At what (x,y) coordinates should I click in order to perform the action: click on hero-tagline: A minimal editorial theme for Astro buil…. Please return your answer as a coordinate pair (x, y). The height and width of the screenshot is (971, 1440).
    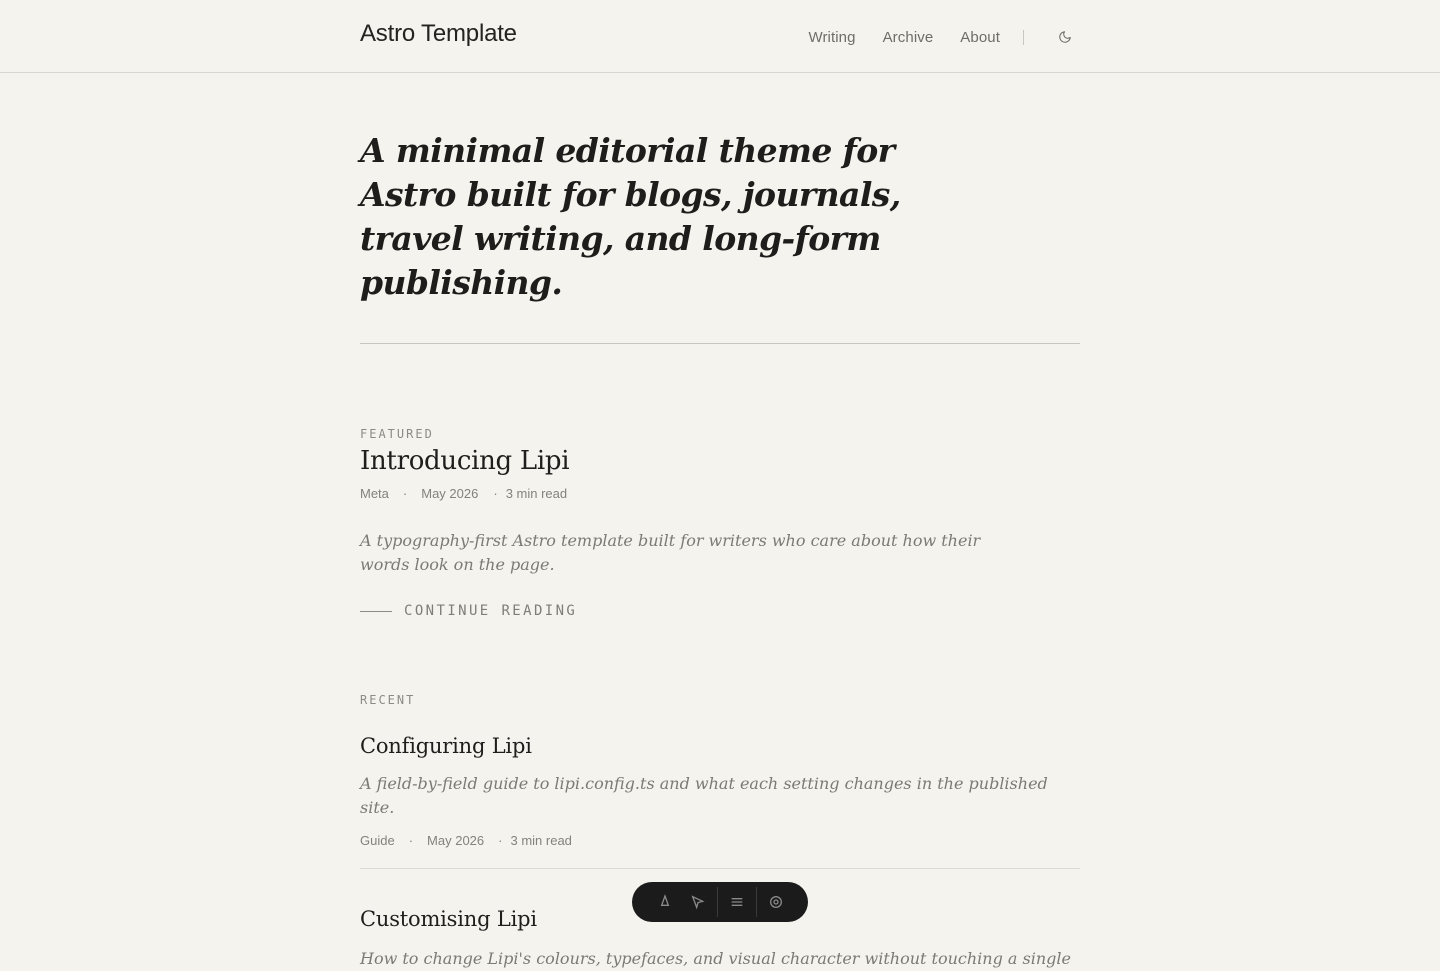
    Looking at the image, I should click on (630, 216).